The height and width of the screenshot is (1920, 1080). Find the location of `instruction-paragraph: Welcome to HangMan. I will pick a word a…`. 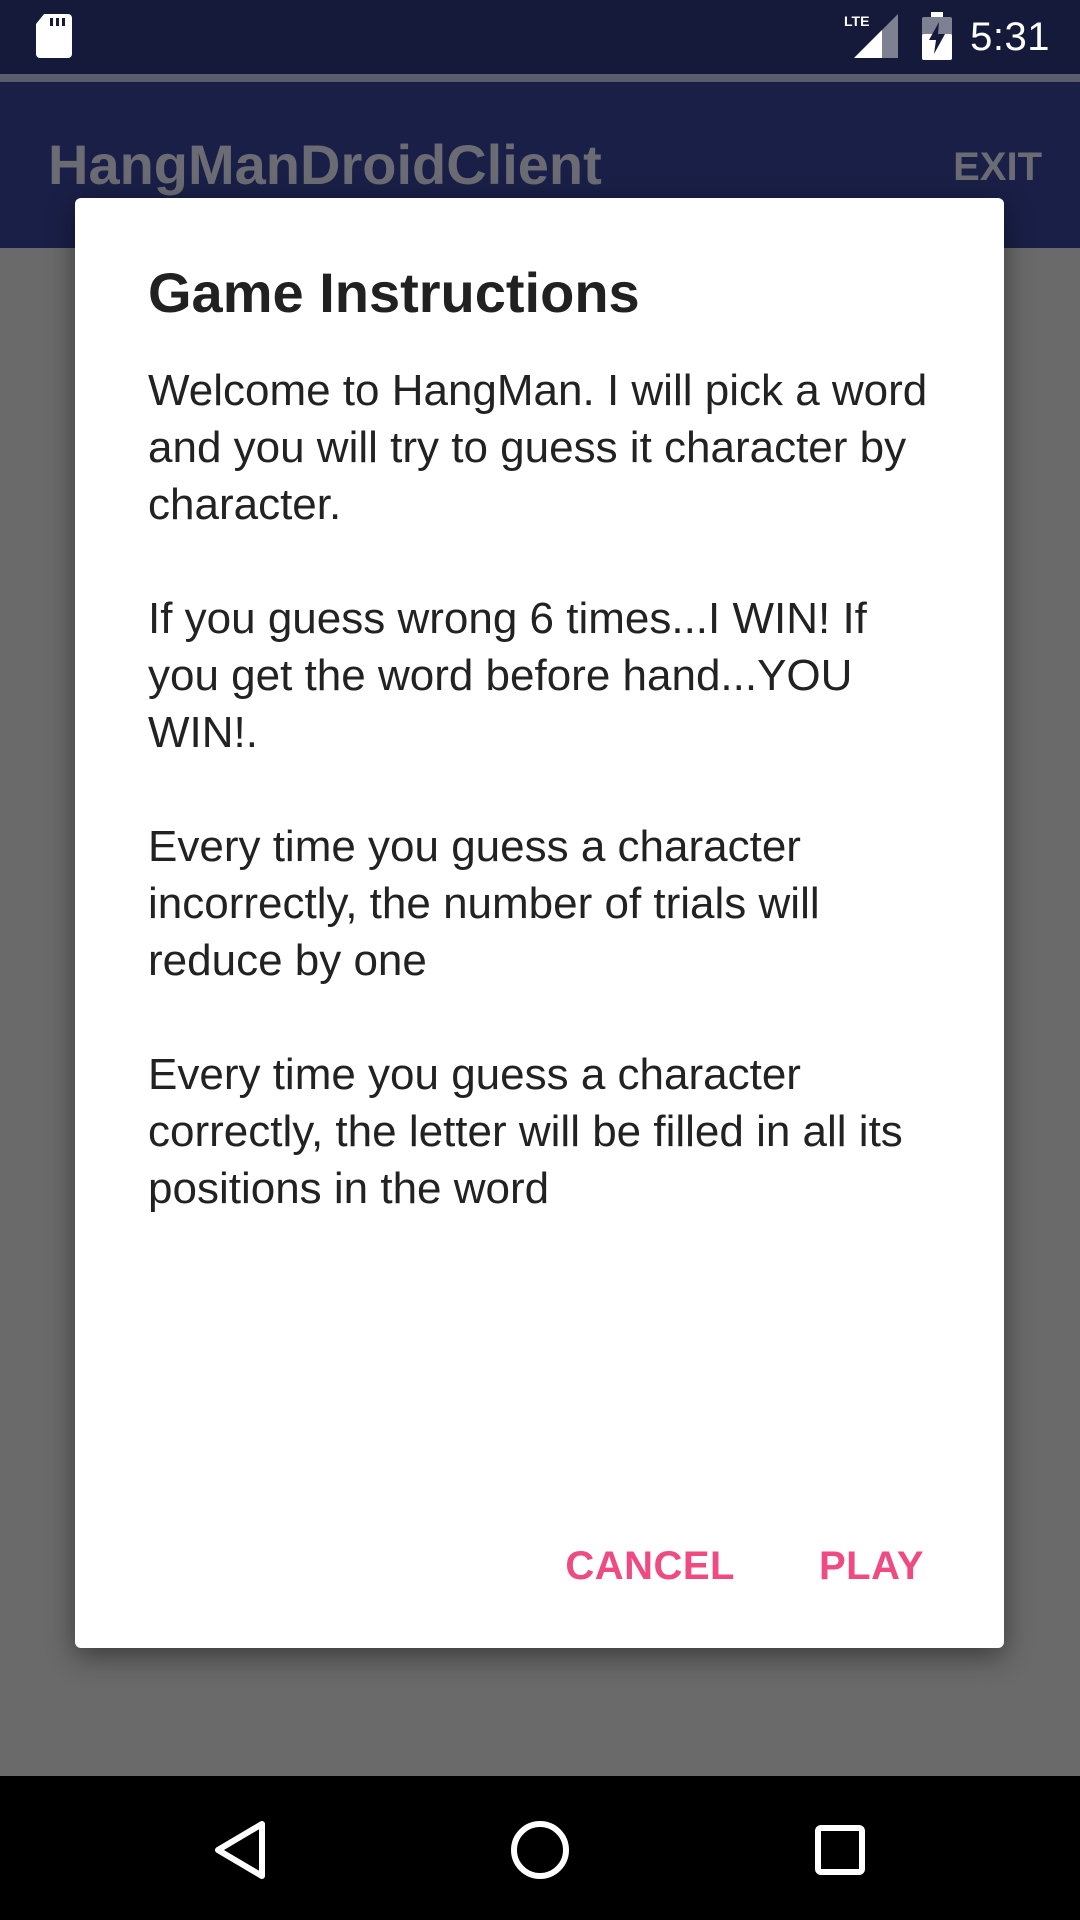

instruction-paragraph: Welcome to HangMan. I will pick a word a… is located at coordinates (538, 447).